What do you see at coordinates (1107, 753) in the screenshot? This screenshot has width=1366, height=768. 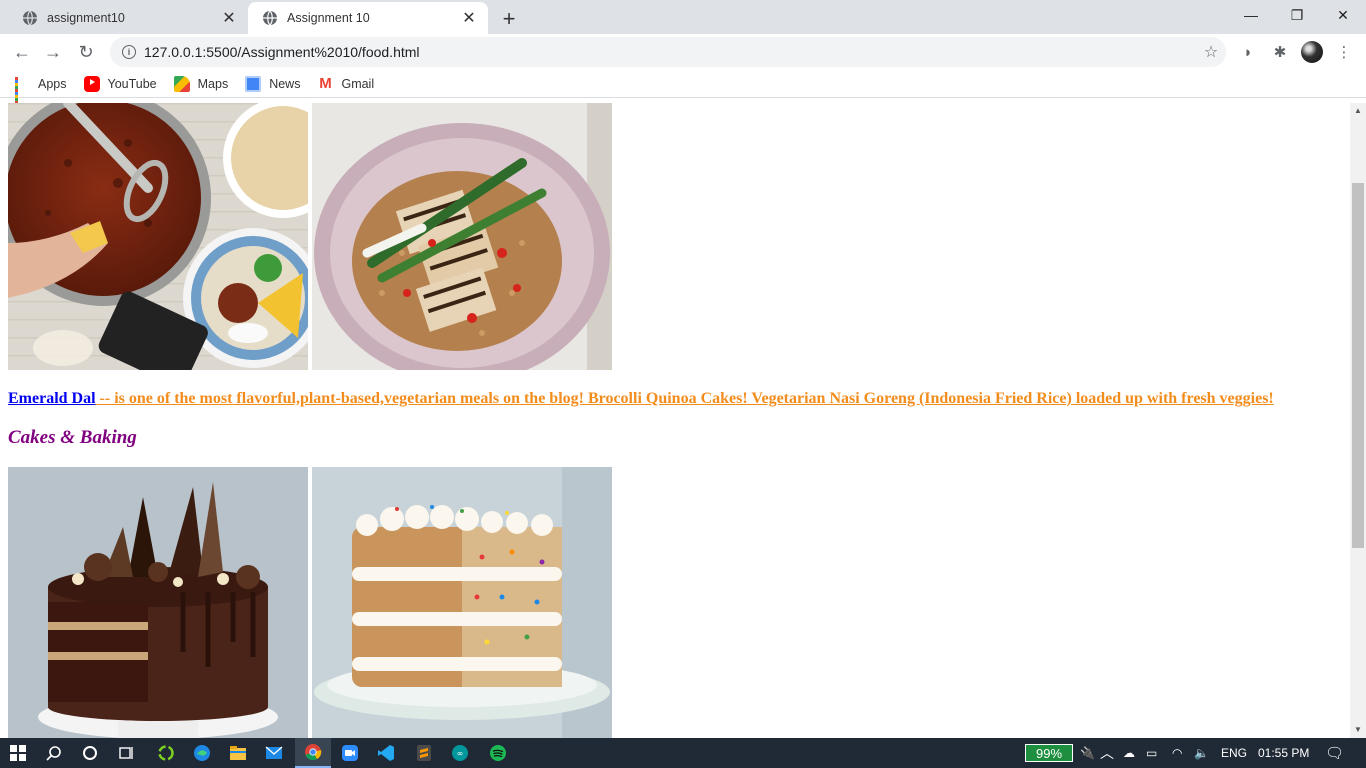 I see `show-hidden-icons-chevron-icon: ︿` at bounding box center [1107, 753].